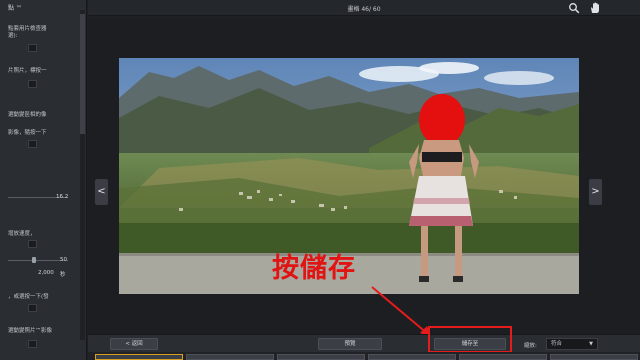  What do you see at coordinates (350, 344) in the screenshot?
I see `preview-button: 預覽` at bounding box center [350, 344].